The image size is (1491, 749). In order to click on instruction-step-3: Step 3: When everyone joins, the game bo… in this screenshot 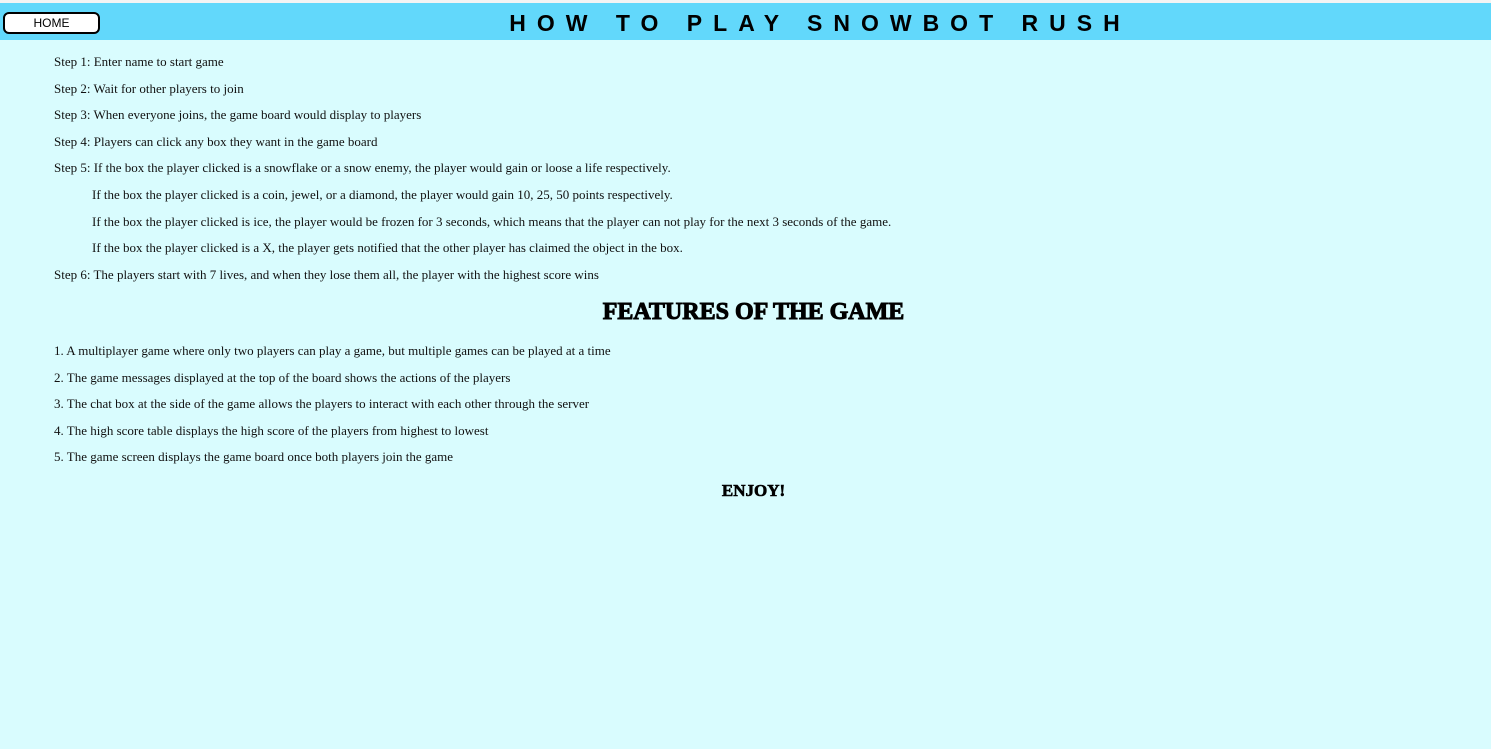, I will do `click(238, 115)`.